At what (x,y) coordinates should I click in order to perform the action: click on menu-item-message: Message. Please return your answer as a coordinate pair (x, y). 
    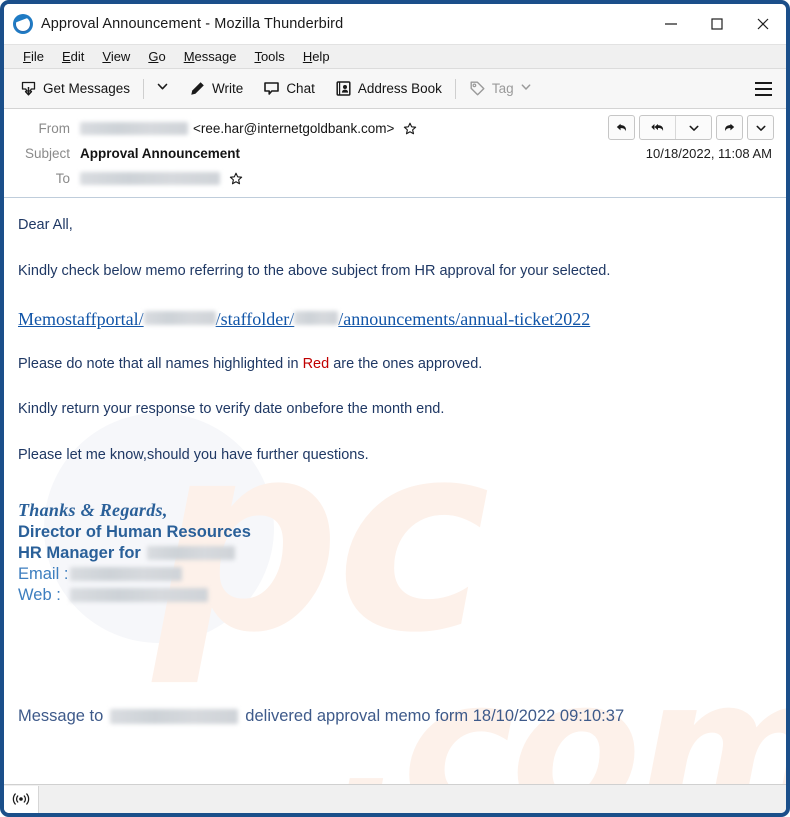
    Looking at the image, I should click on (210, 56).